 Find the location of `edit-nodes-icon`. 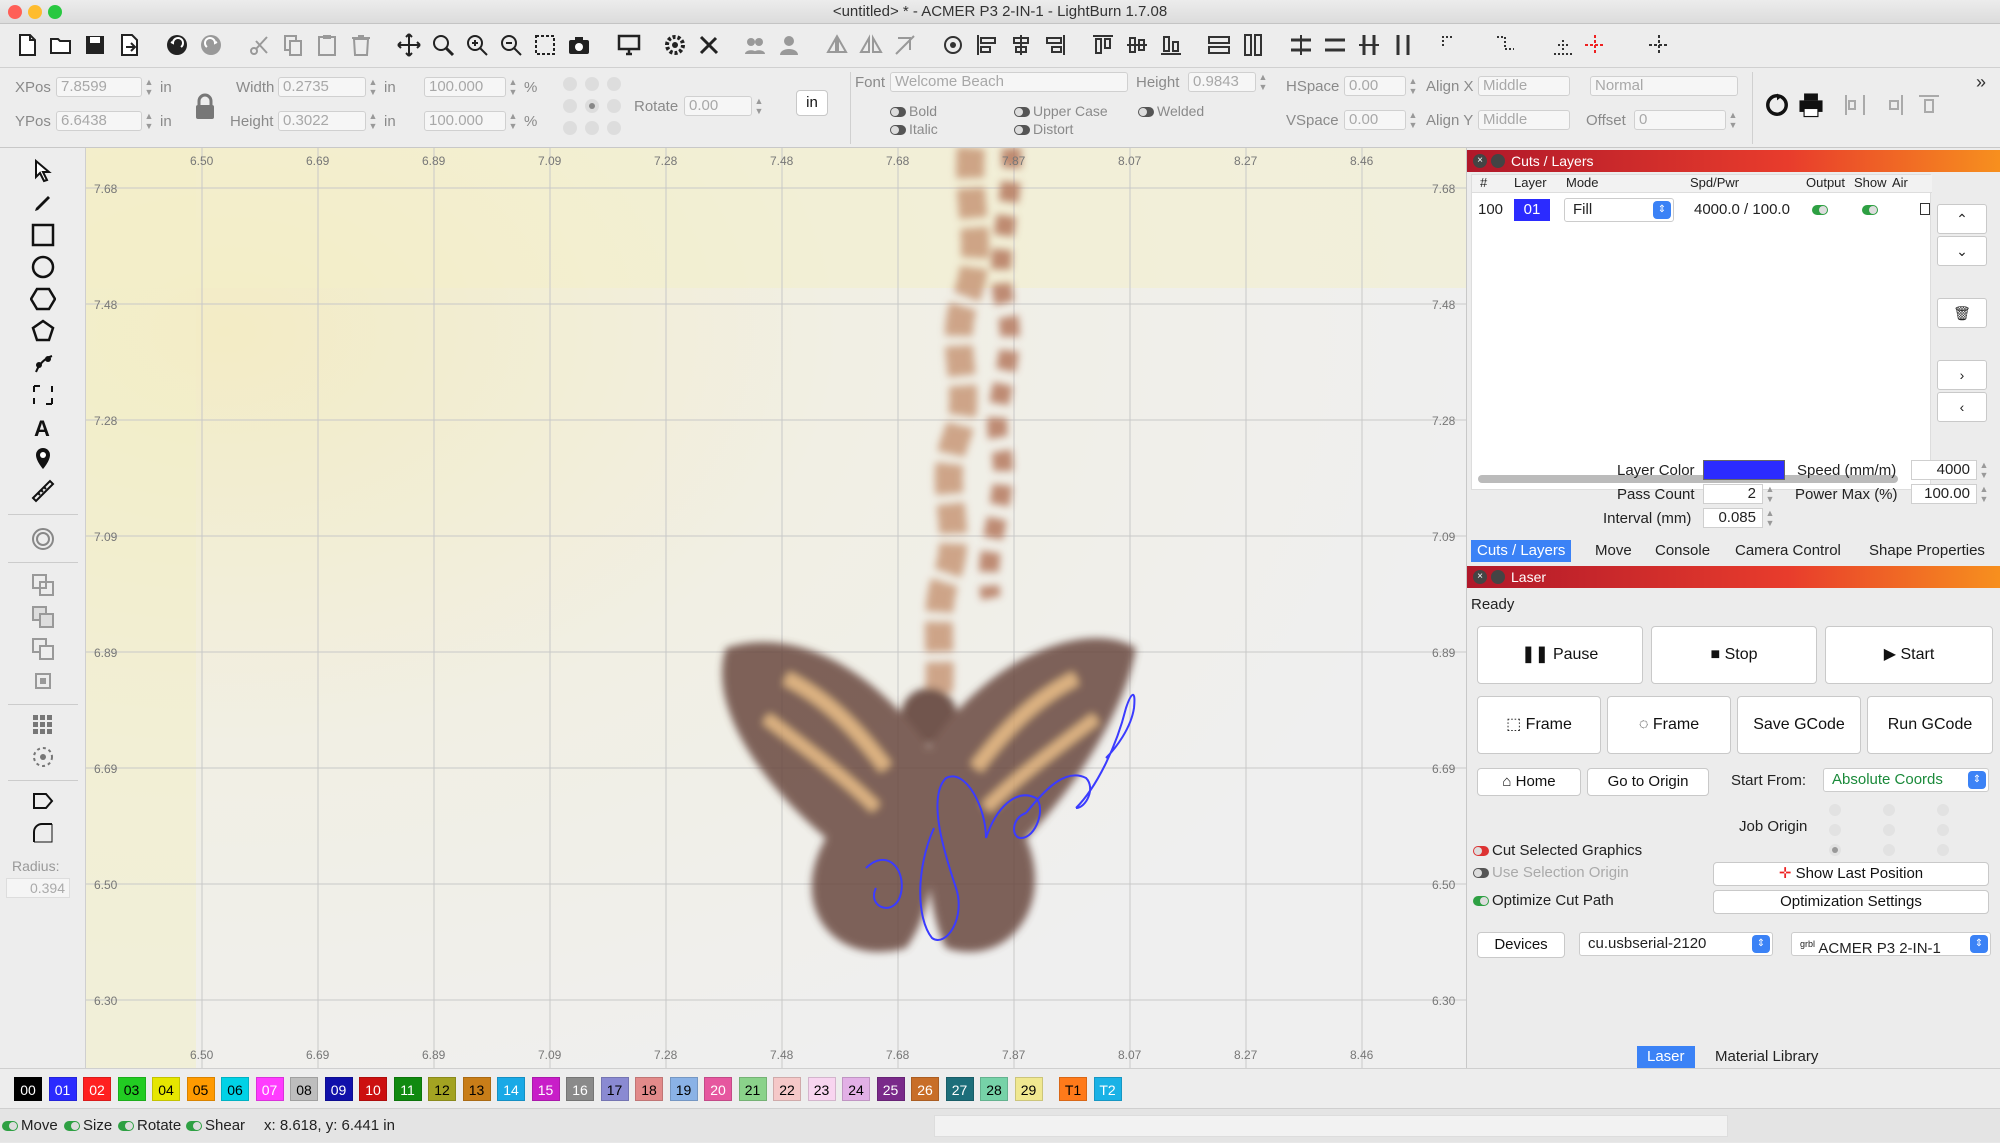

edit-nodes-icon is located at coordinates (43, 363).